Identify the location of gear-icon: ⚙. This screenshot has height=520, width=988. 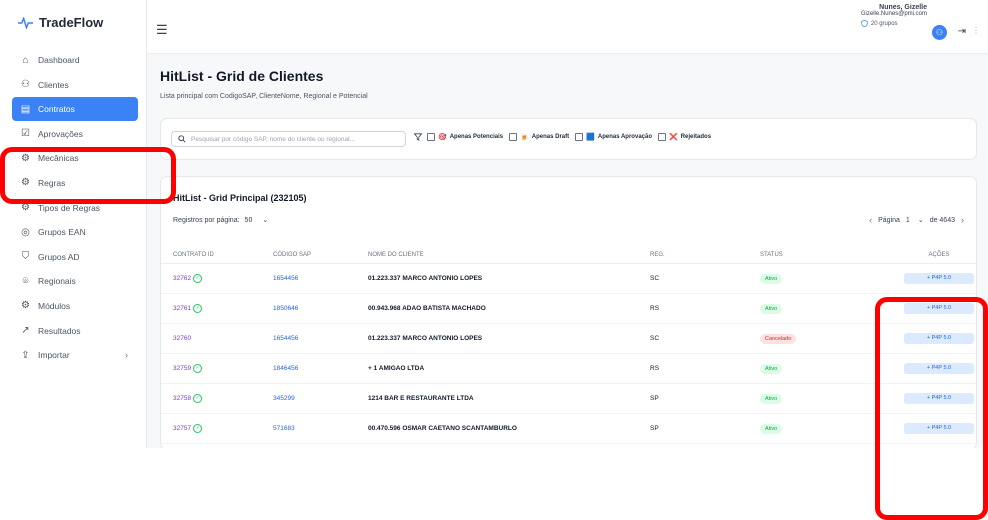
(25, 306).